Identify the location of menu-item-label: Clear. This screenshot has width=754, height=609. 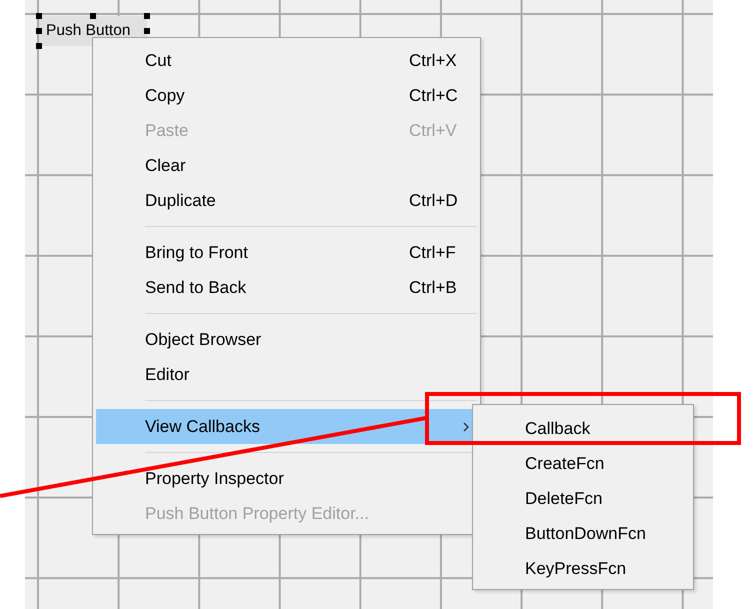
(165, 166).